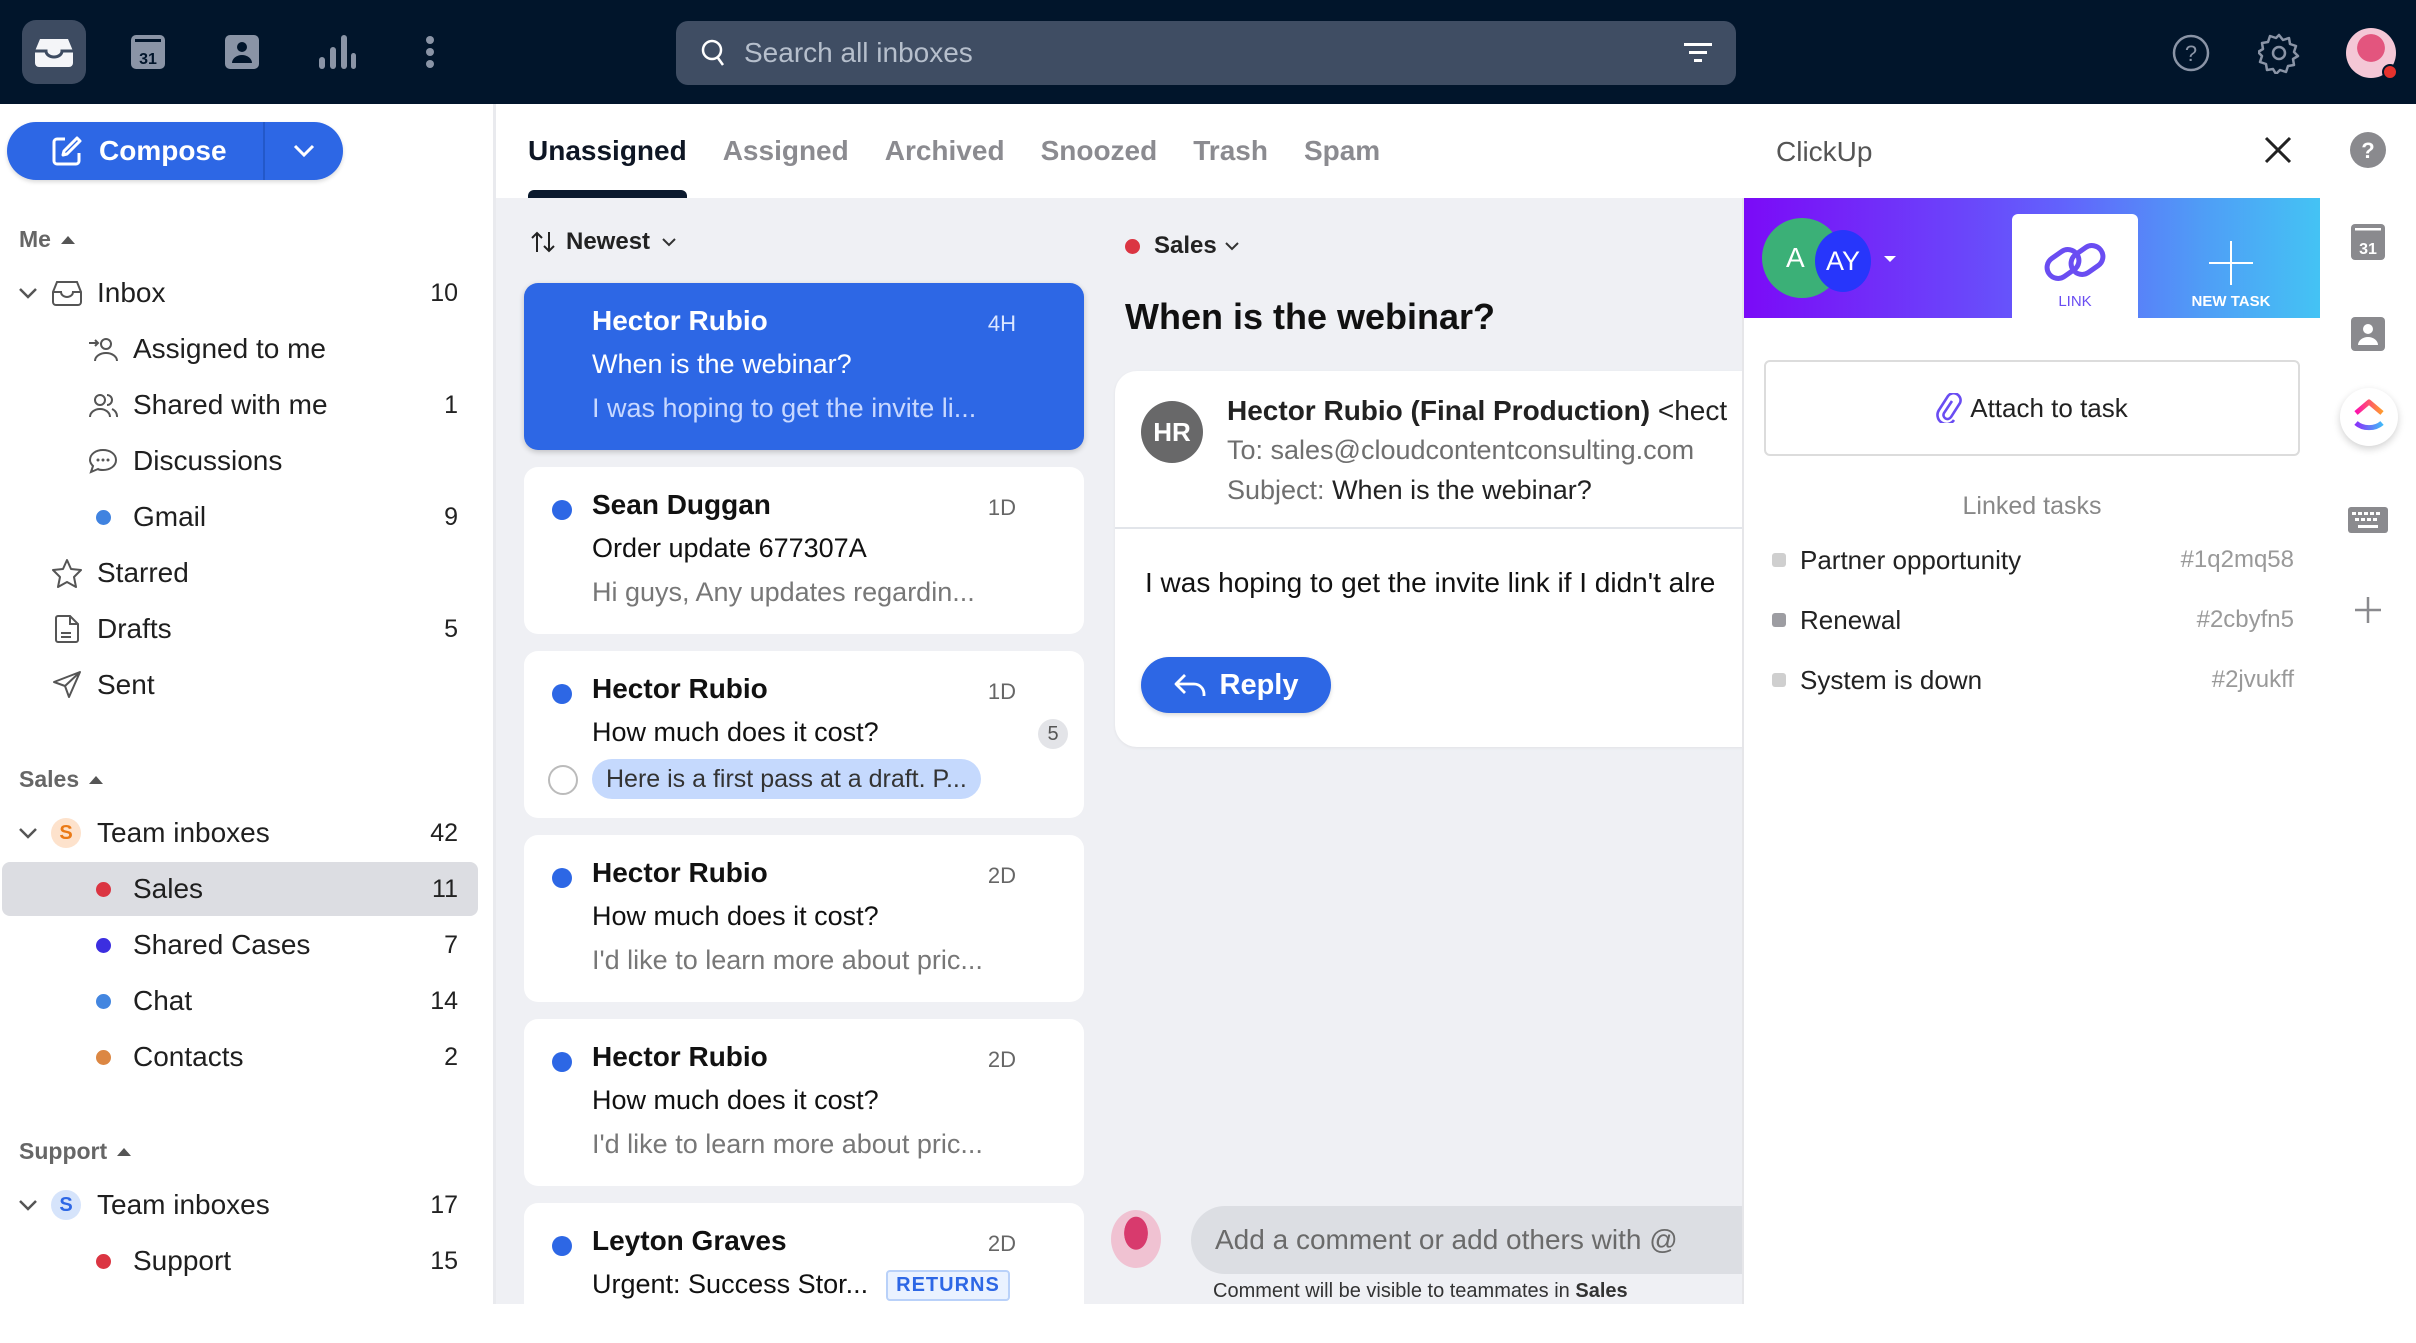 This screenshot has height=1343, width=2416. I want to click on caret-down-icon, so click(1890, 259).